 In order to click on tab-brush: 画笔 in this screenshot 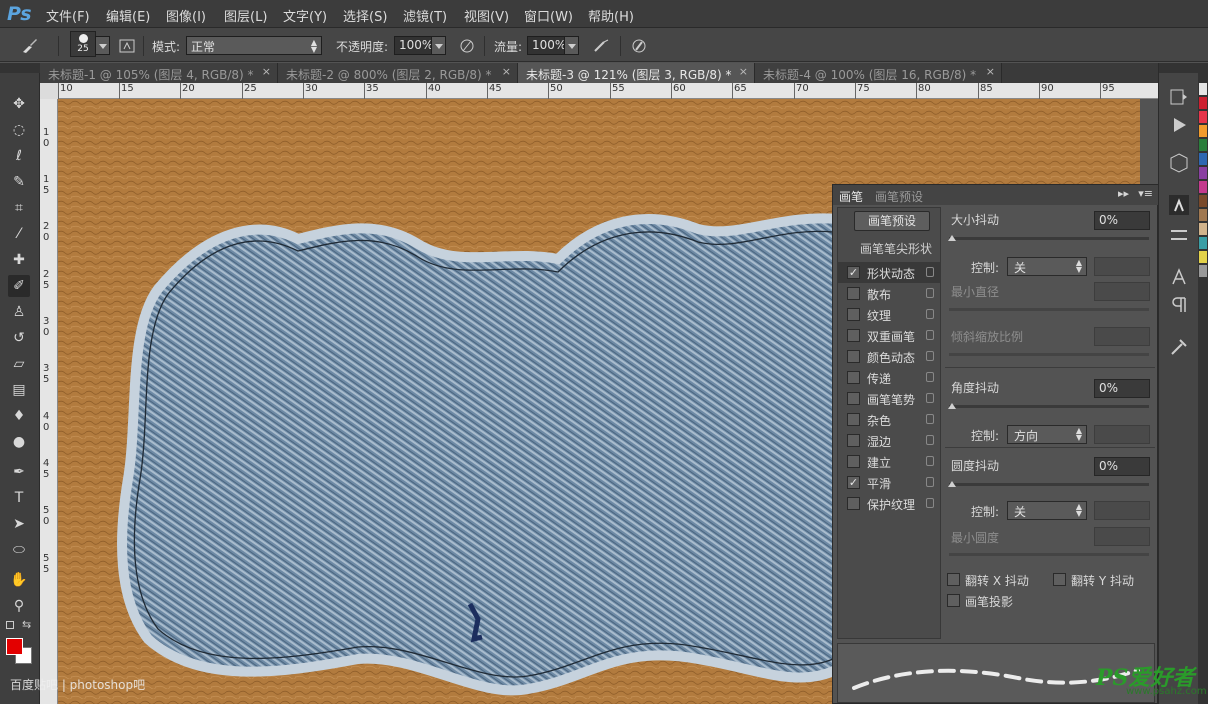, I will do `click(851, 196)`.